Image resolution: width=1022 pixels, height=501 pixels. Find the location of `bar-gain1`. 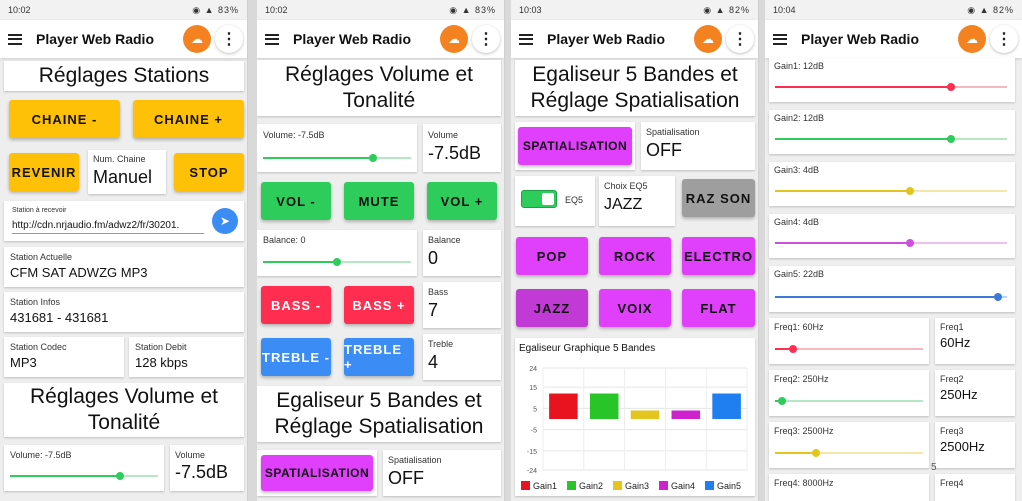

bar-gain1 is located at coordinates (563, 406).